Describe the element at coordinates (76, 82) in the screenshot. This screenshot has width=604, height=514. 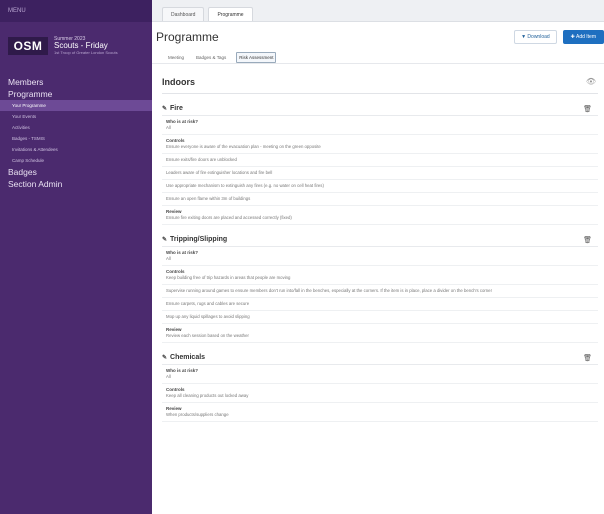
I see `sidebar-item-members: Members` at that location.